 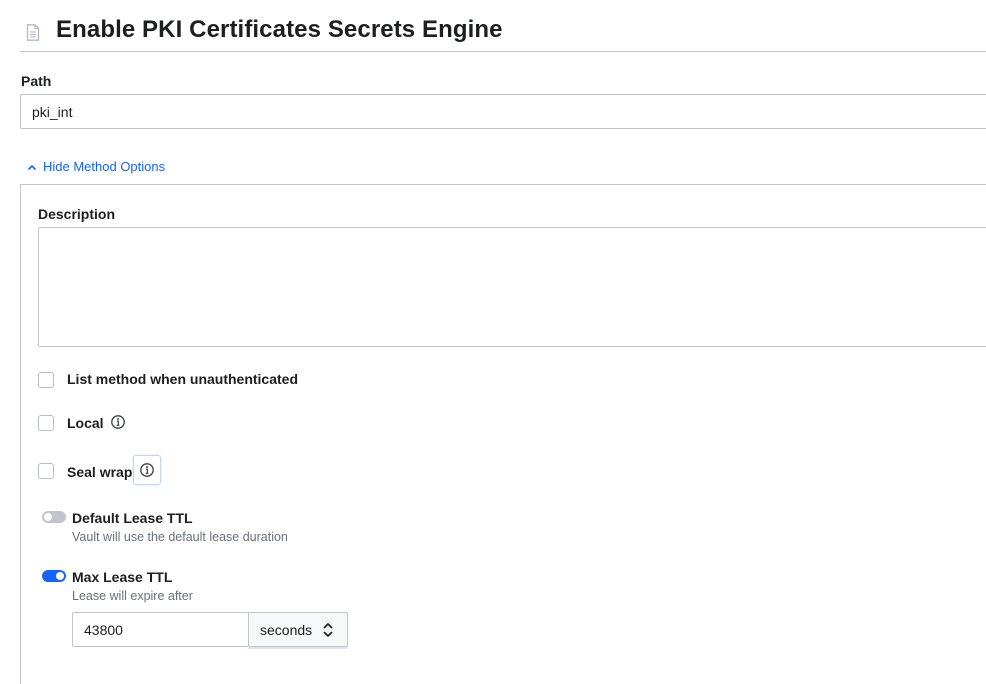 What do you see at coordinates (54, 576) in the screenshot?
I see `max-lease-ttl-toggle` at bounding box center [54, 576].